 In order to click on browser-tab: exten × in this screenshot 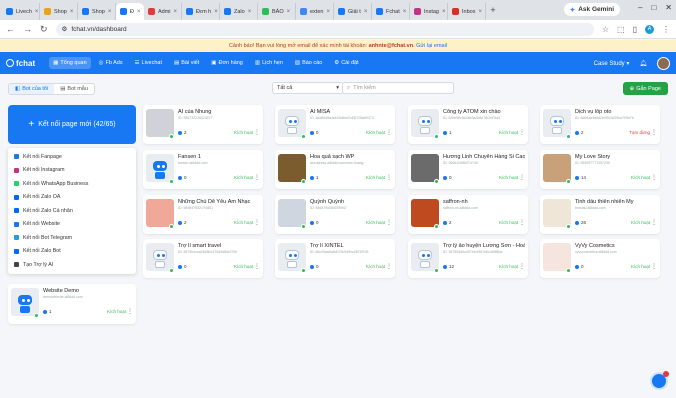, I will do `click(315, 11)`.